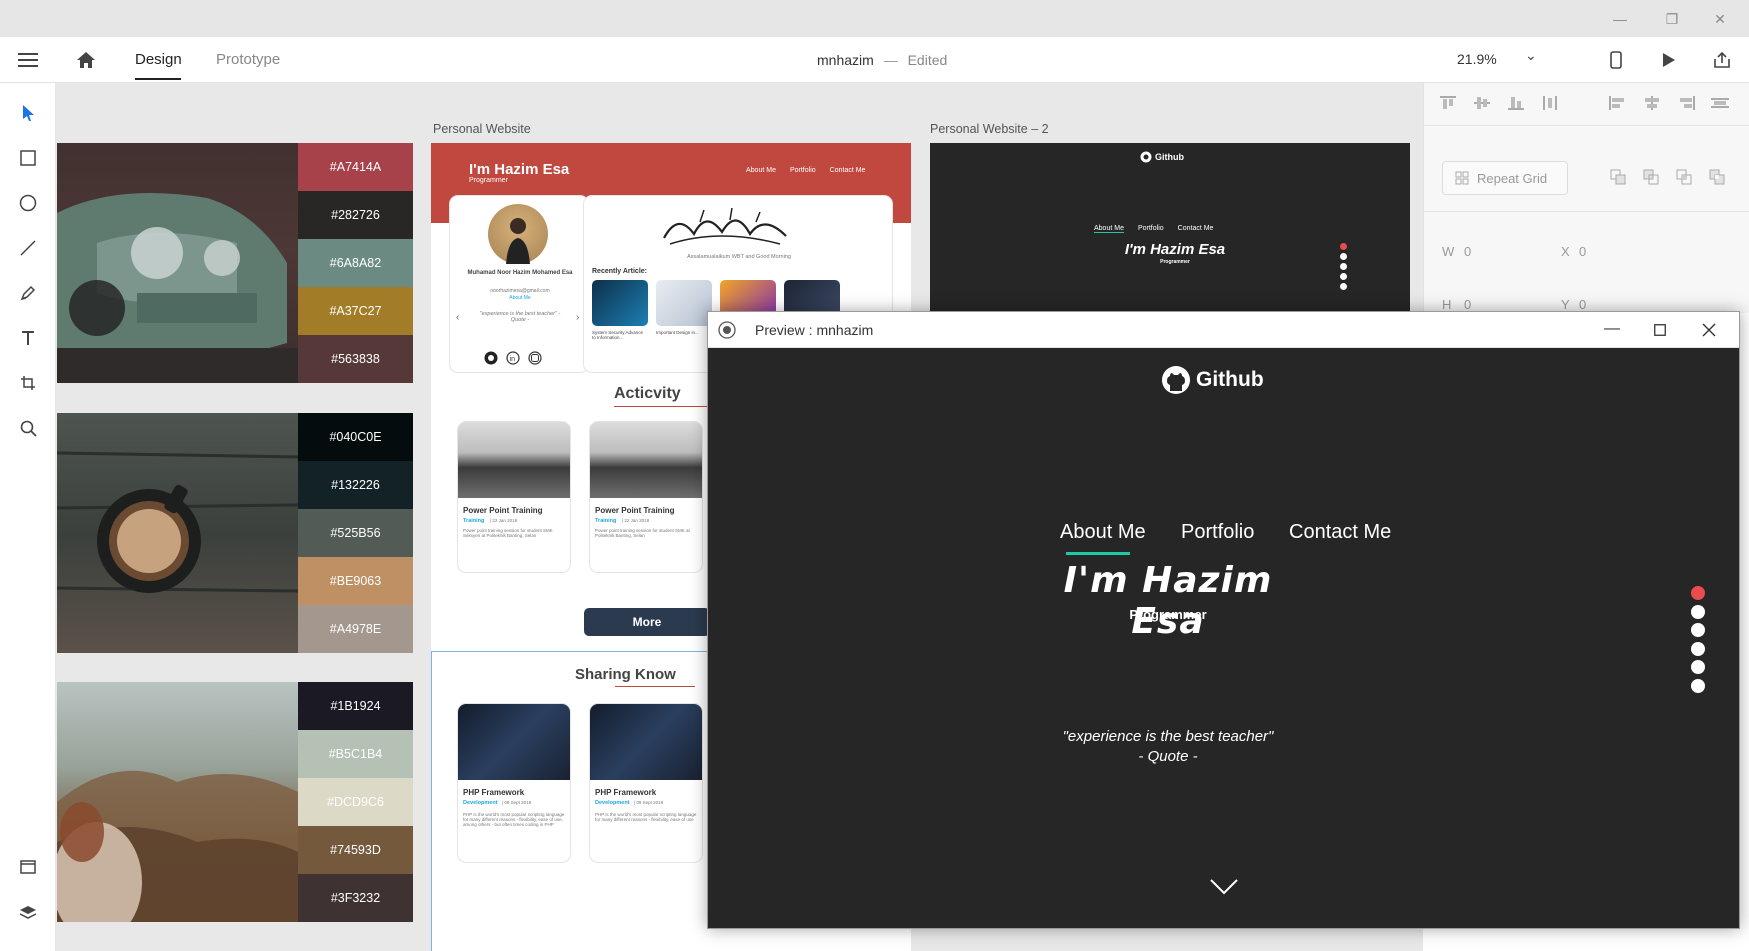 The width and height of the screenshot is (1749, 951). I want to click on more-button: More, so click(647, 622).